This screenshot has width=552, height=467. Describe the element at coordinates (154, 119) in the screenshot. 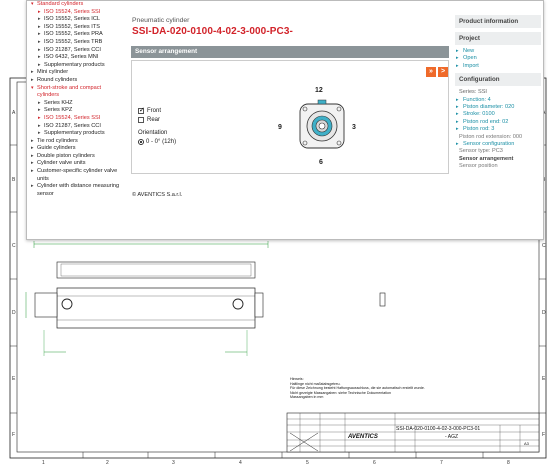

I see `rear-label: Rear` at that location.